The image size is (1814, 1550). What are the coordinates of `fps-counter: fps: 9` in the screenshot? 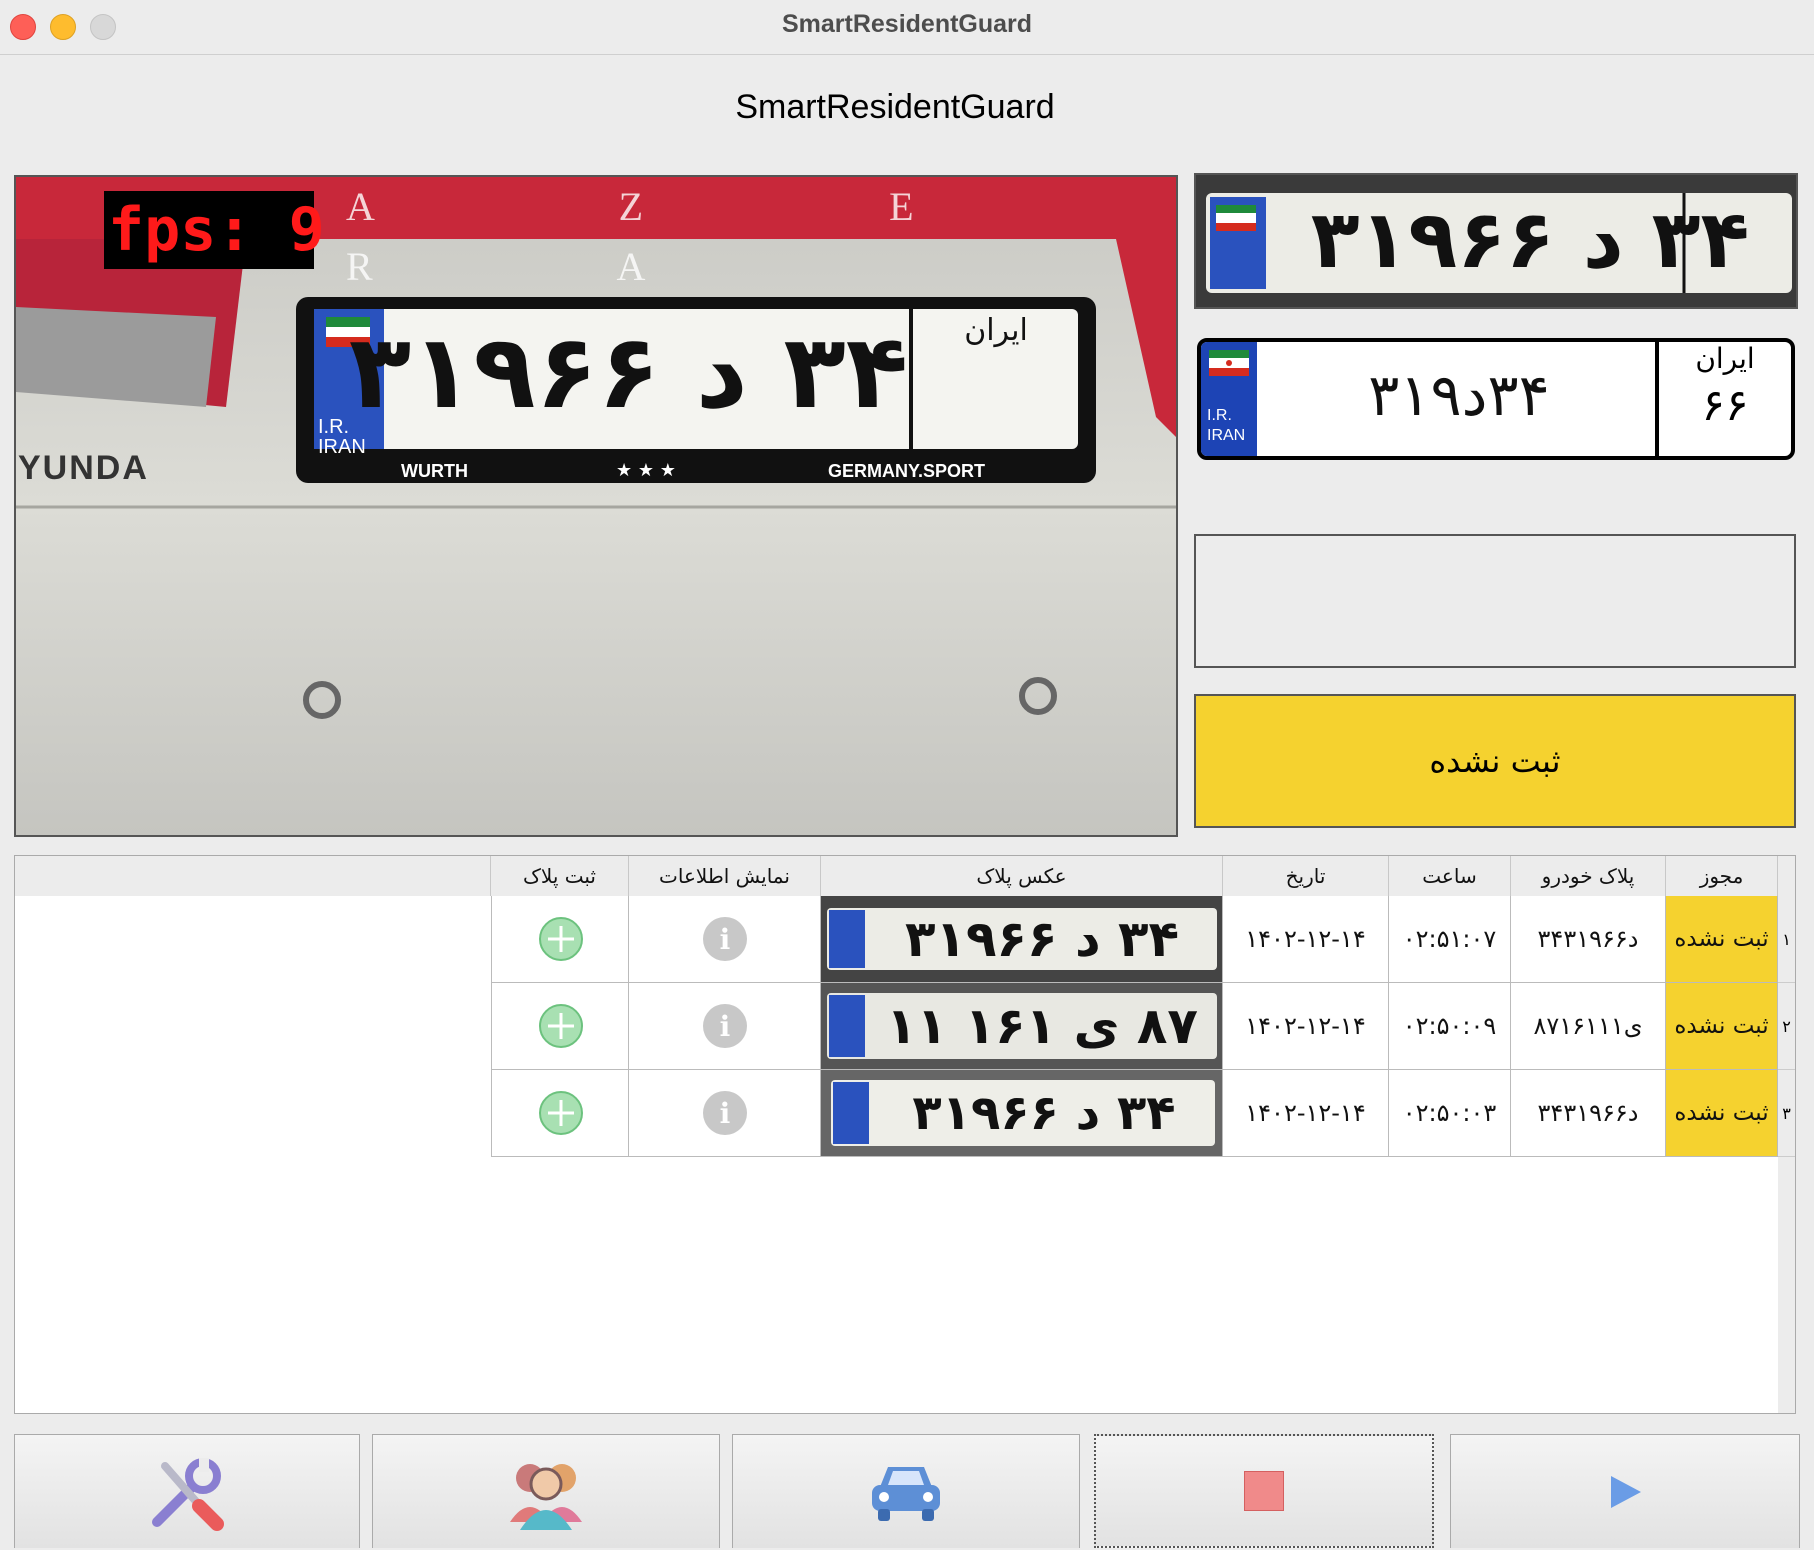 It's located at (214, 230).